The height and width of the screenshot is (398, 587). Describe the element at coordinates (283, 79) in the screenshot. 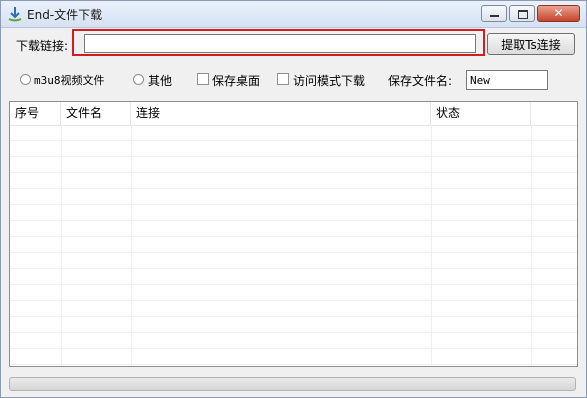

I see `access-mode-checkbox` at that location.